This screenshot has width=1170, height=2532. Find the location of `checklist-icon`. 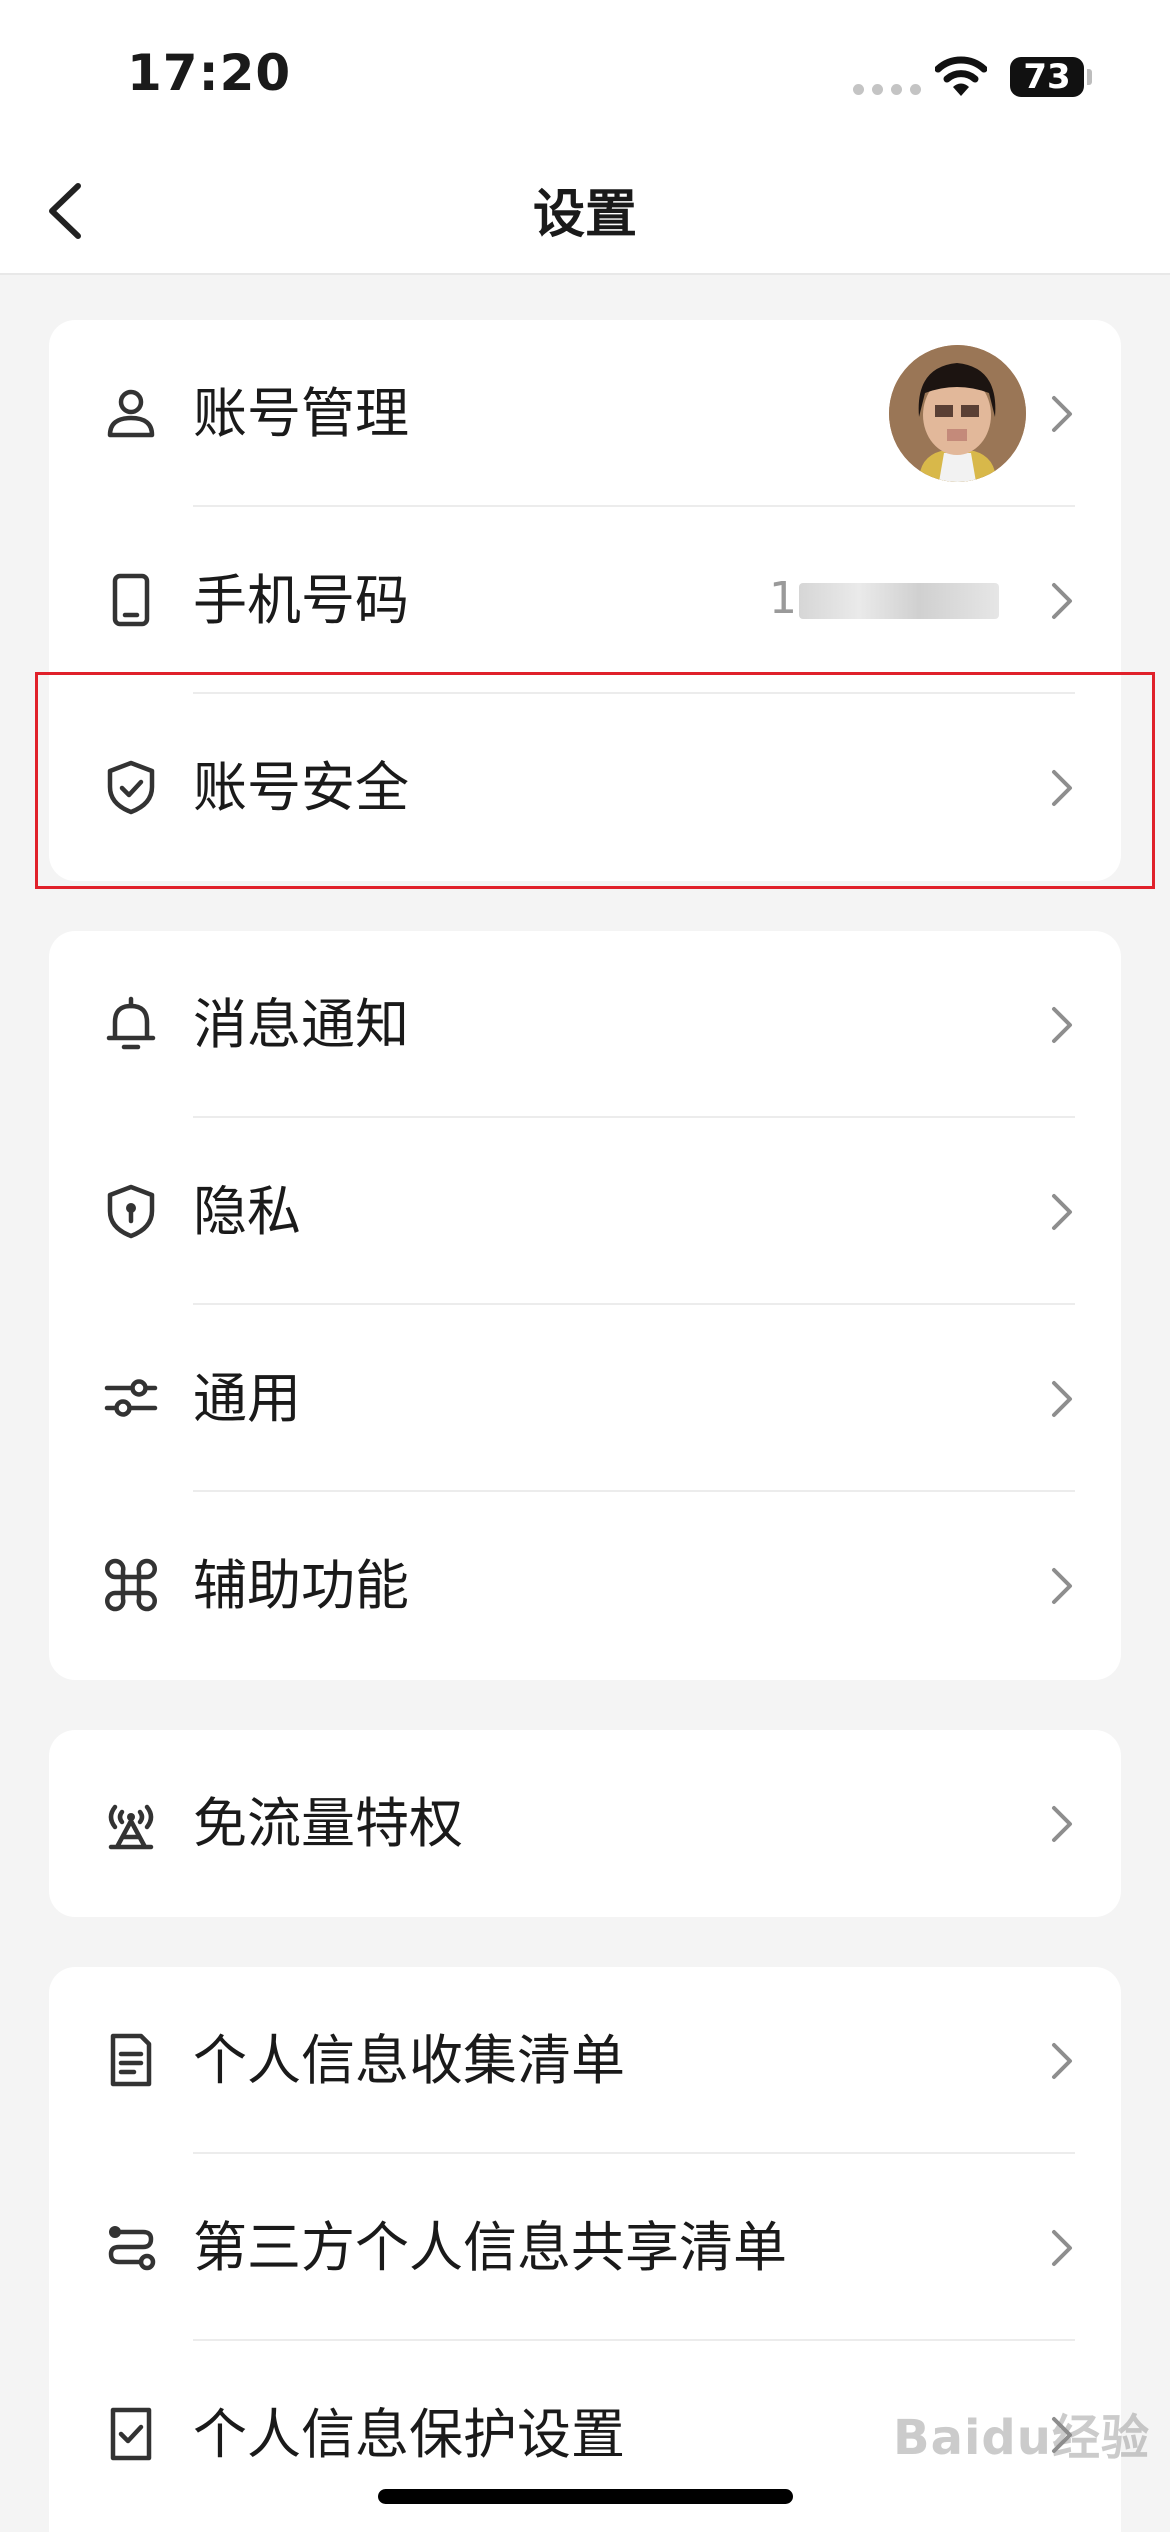

checklist-icon is located at coordinates (131, 2434).